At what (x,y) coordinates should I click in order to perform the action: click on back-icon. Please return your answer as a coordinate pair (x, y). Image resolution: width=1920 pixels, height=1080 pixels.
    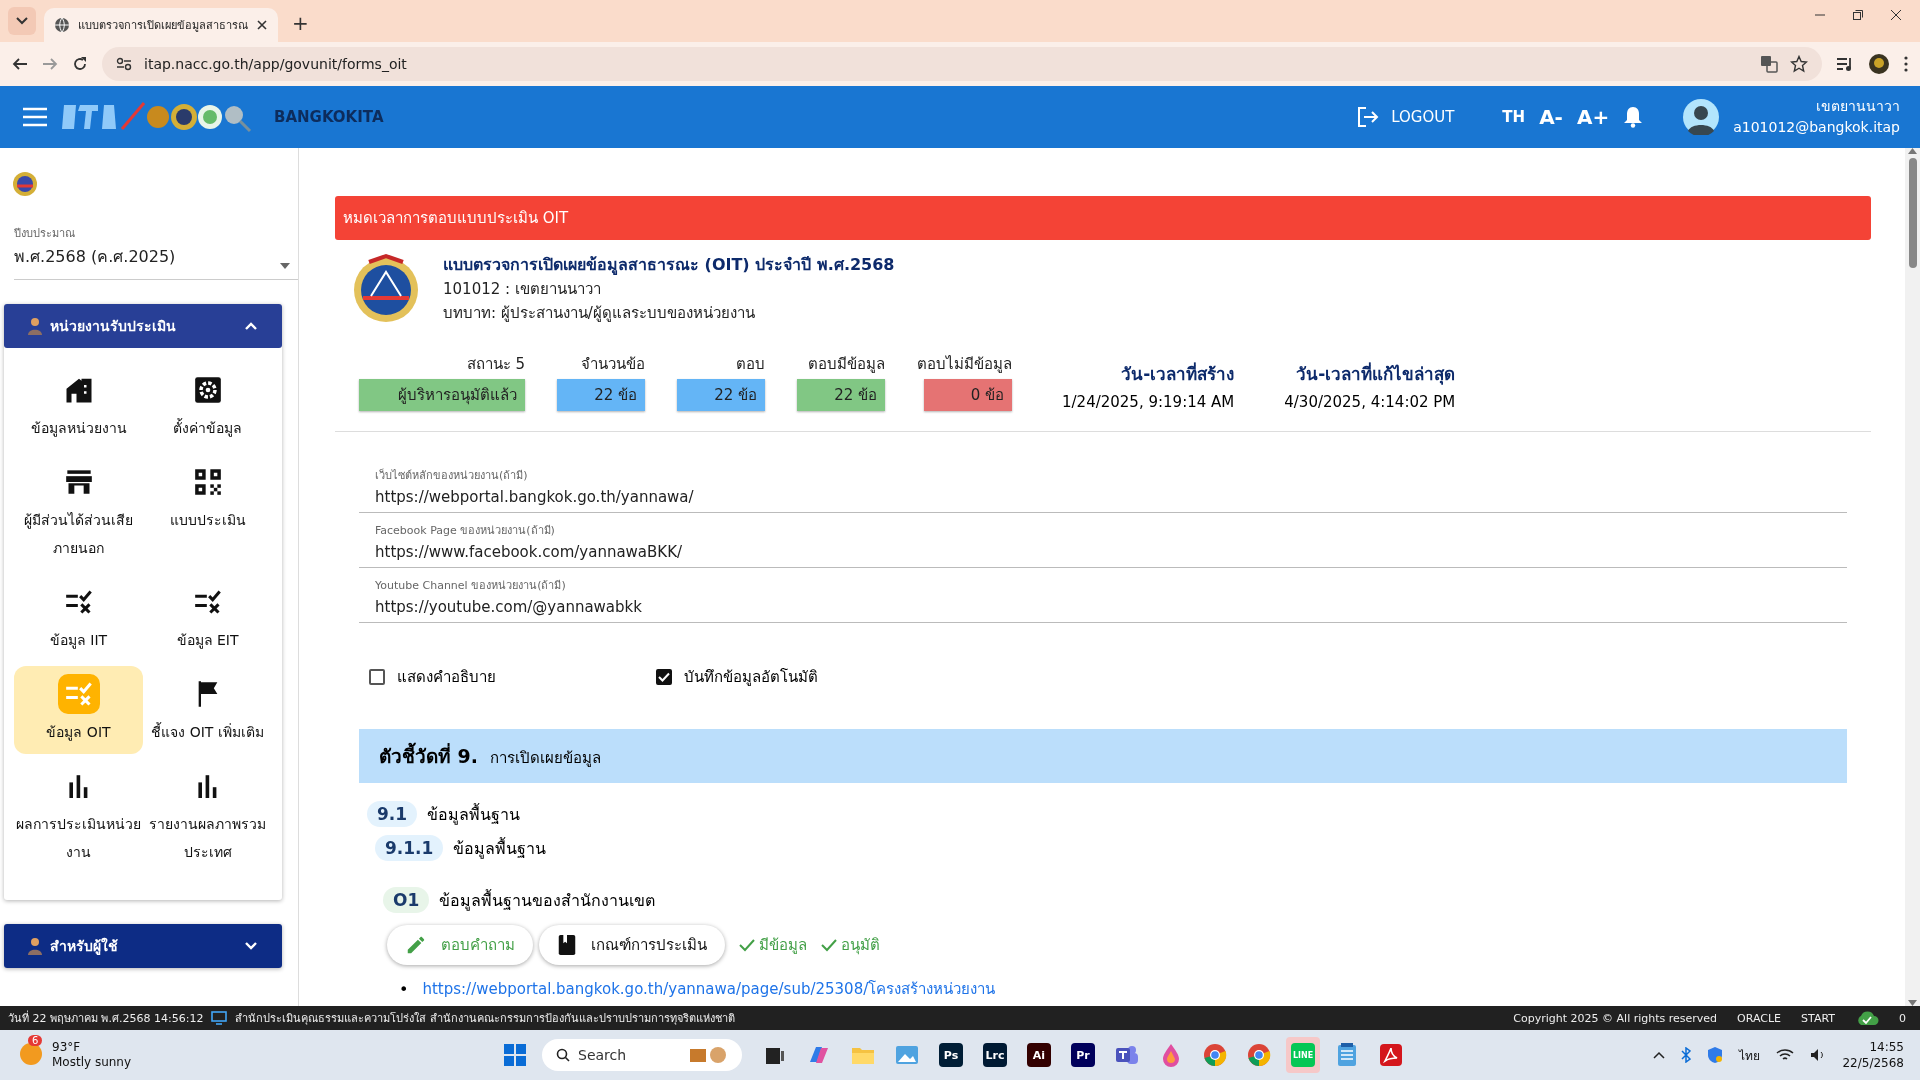
    Looking at the image, I should click on (20, 64).